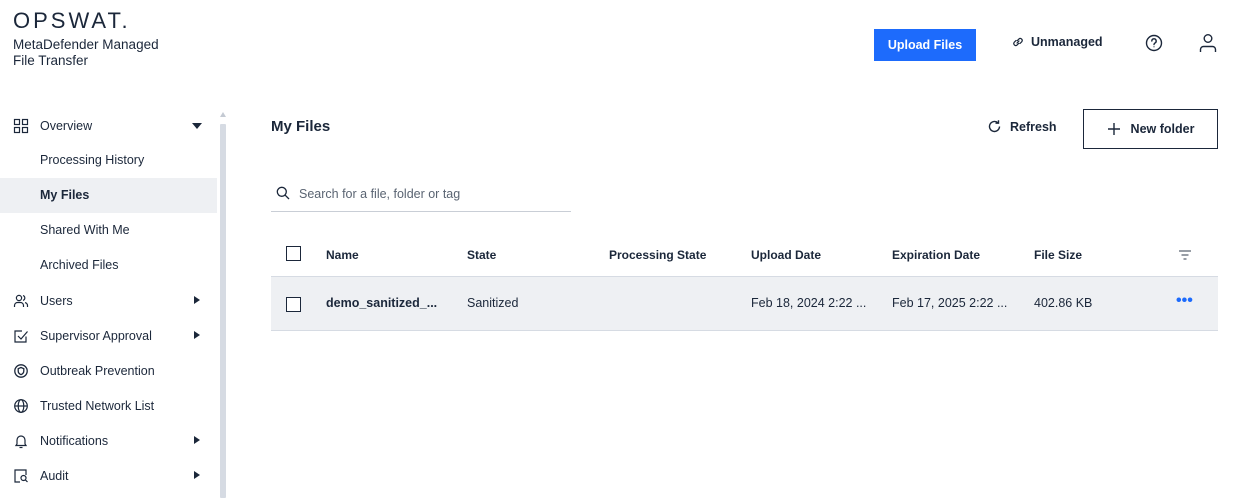 Image resolution: width=1233 pixels, height=498 pixels. I want to click on chevron-down-icon, so click(197, 126).